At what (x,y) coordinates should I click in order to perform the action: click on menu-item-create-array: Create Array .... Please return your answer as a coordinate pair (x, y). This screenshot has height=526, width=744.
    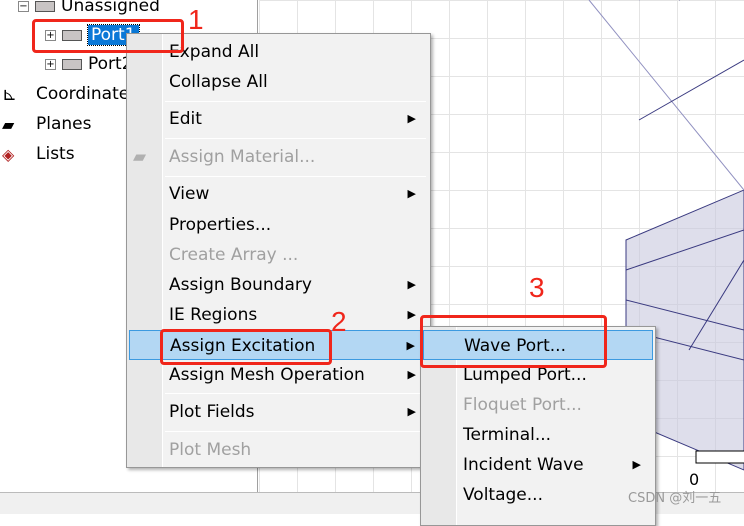
    Looking at the image, I should click on (278, 255).